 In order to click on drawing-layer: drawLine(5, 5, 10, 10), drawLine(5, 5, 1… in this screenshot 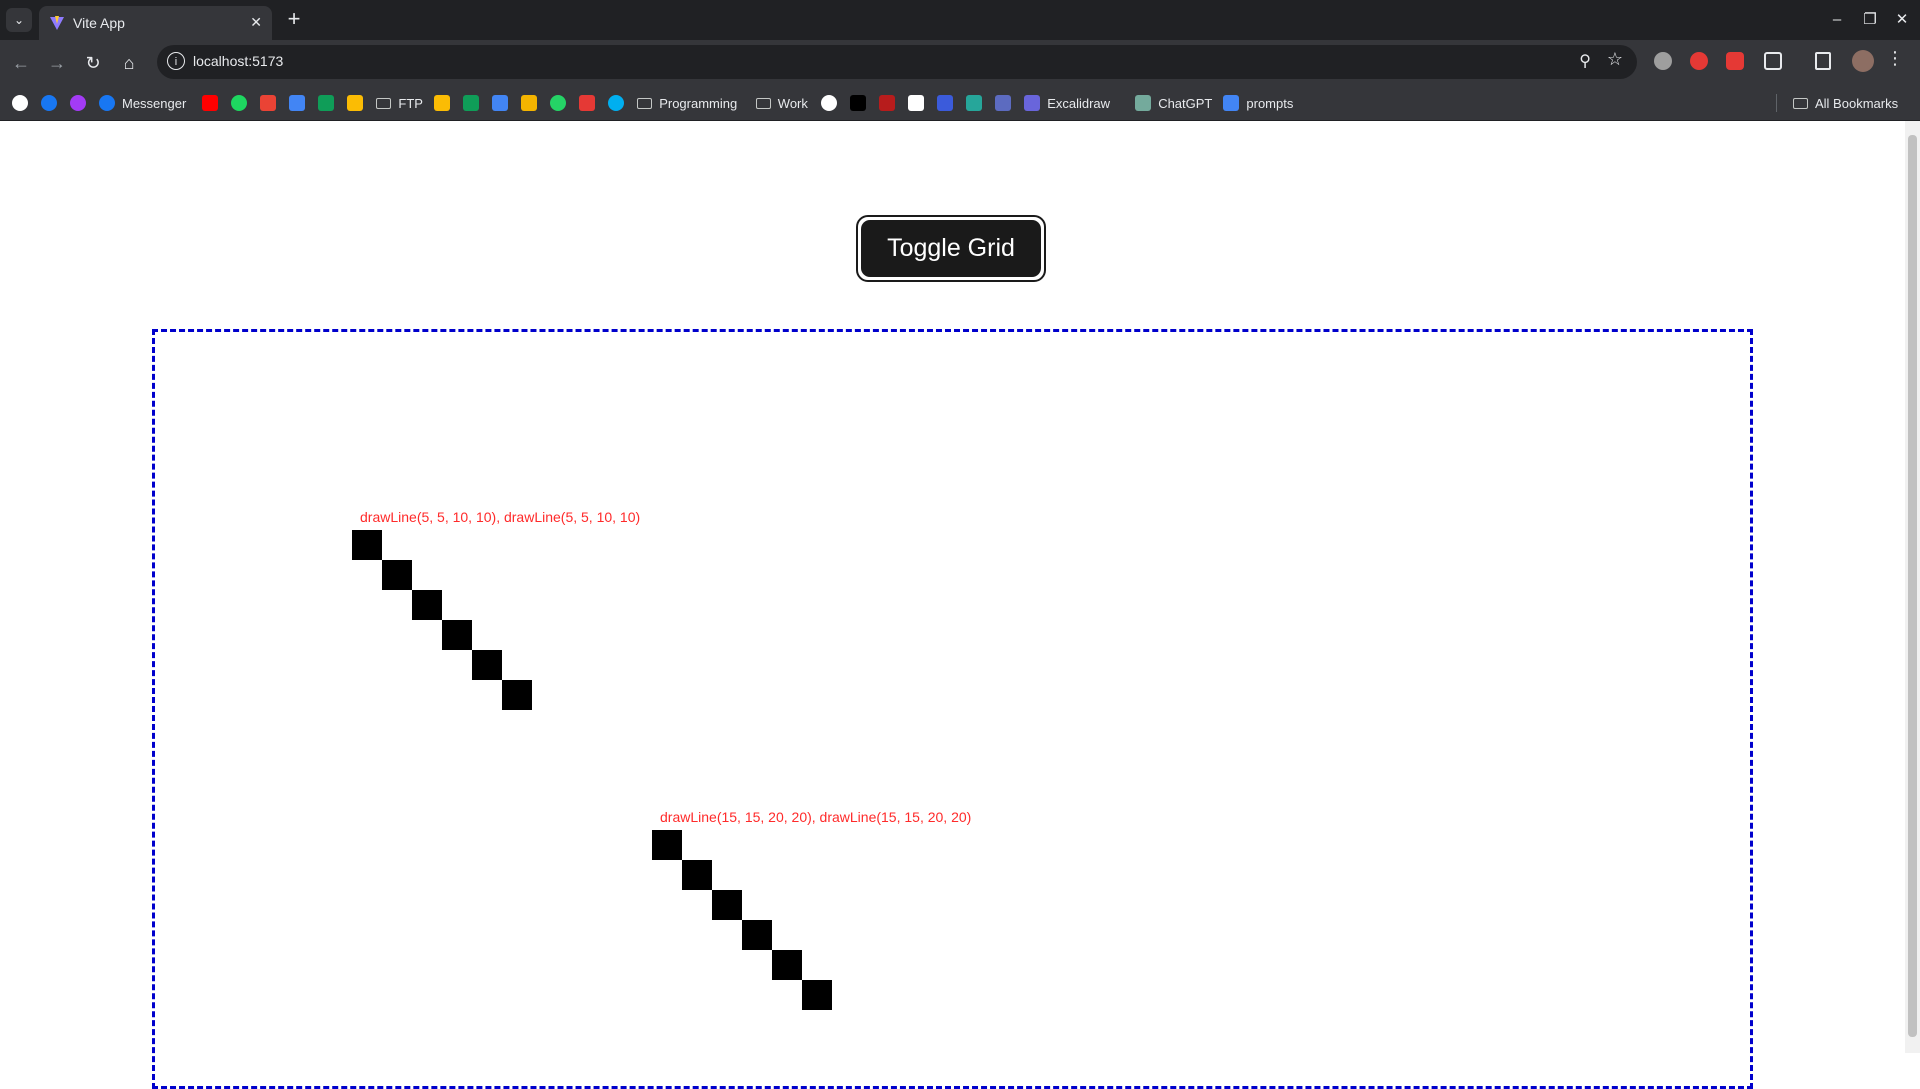, I will do `click(661, 759)`.